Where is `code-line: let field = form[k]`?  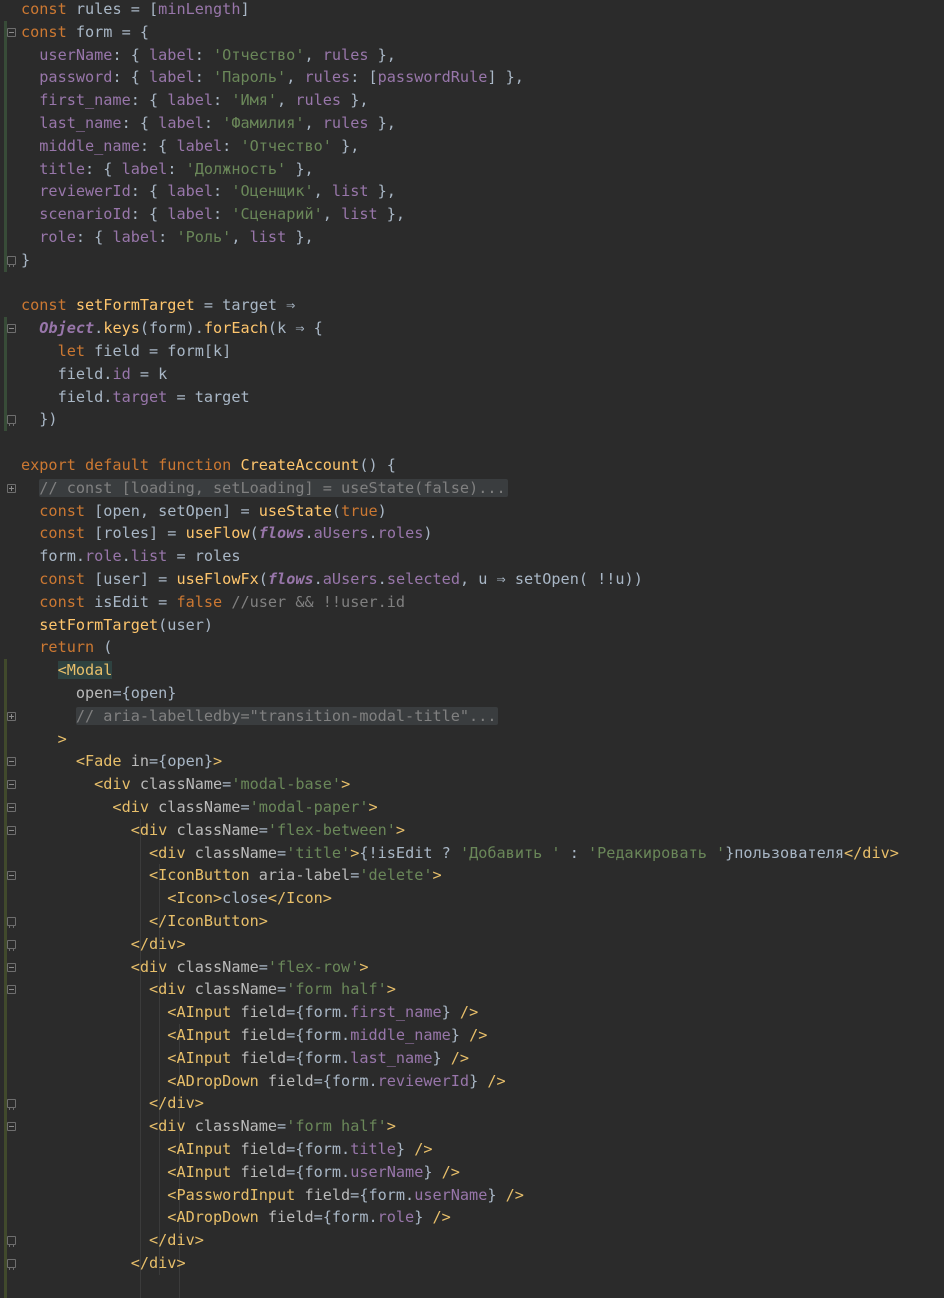
code-line: let field = form[k] is located at coordinates (126, 351).